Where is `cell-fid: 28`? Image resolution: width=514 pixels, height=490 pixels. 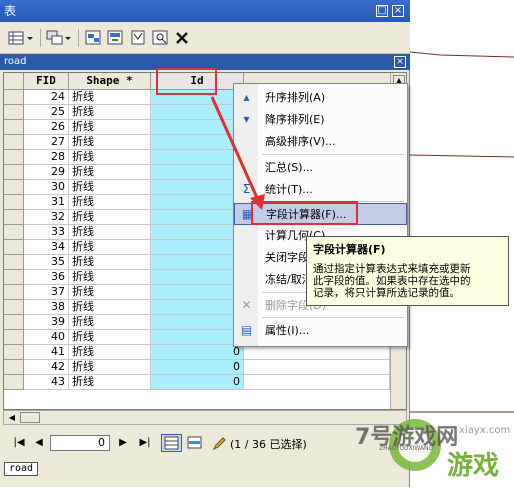
cell-fid: 28 is located at coordinates (46, 157).